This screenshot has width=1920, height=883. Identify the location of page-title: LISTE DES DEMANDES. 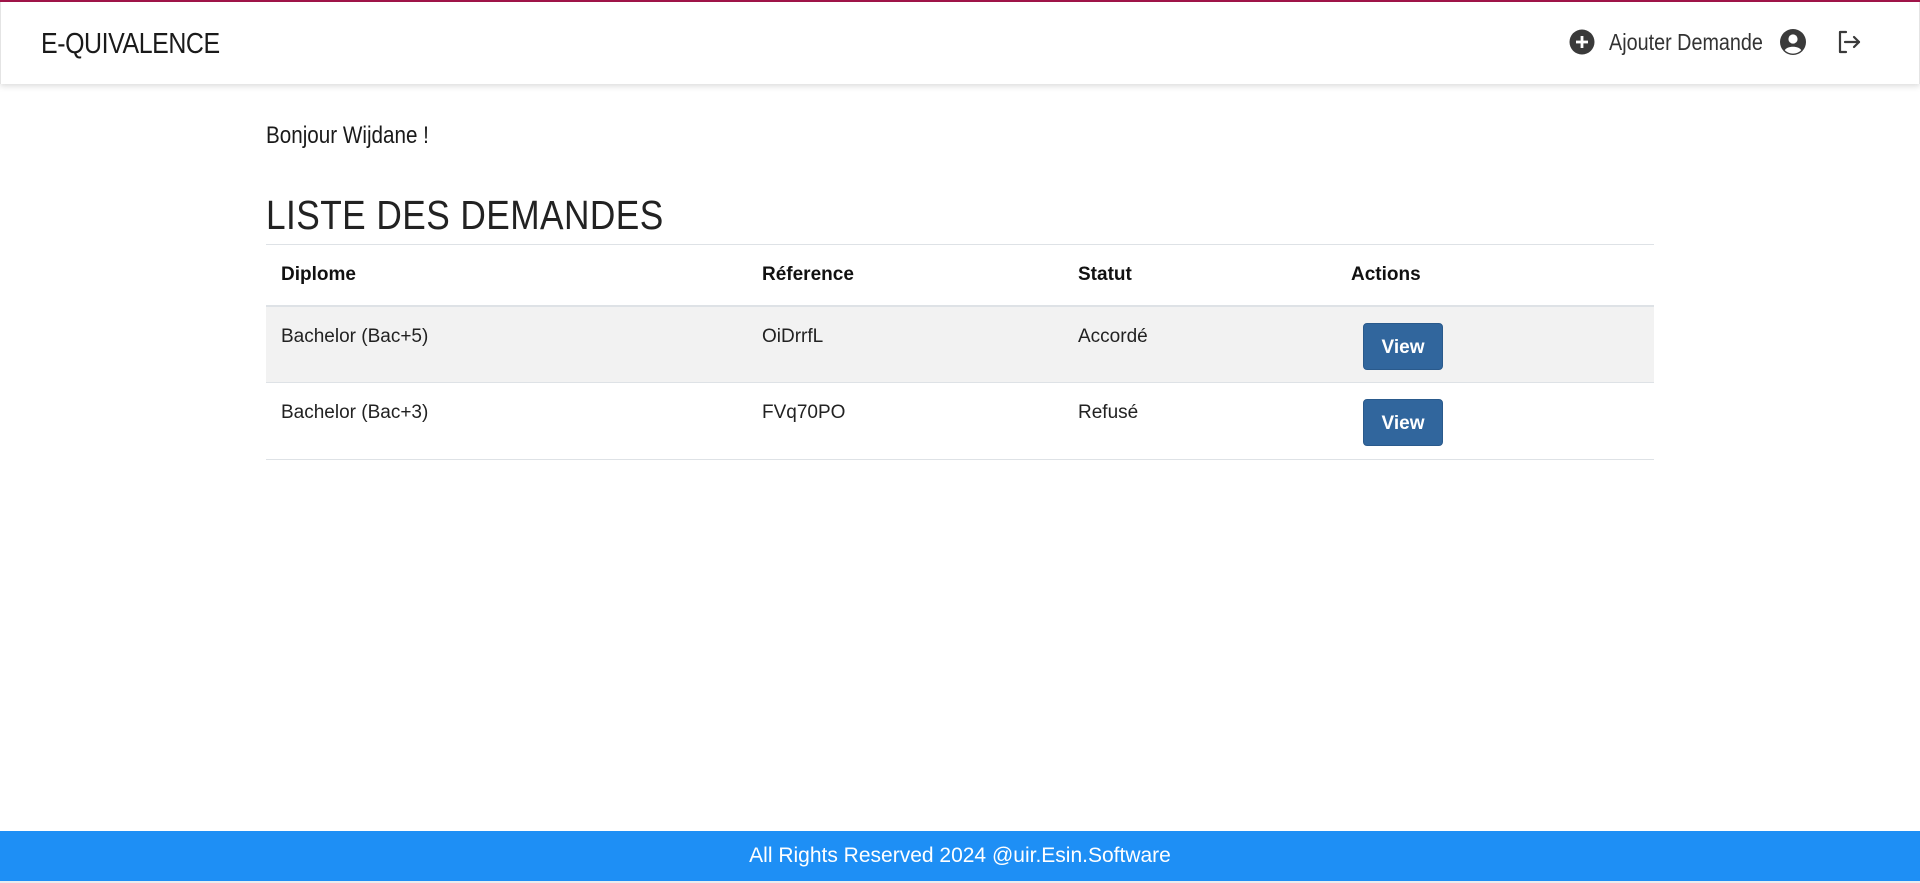
(465, 215).